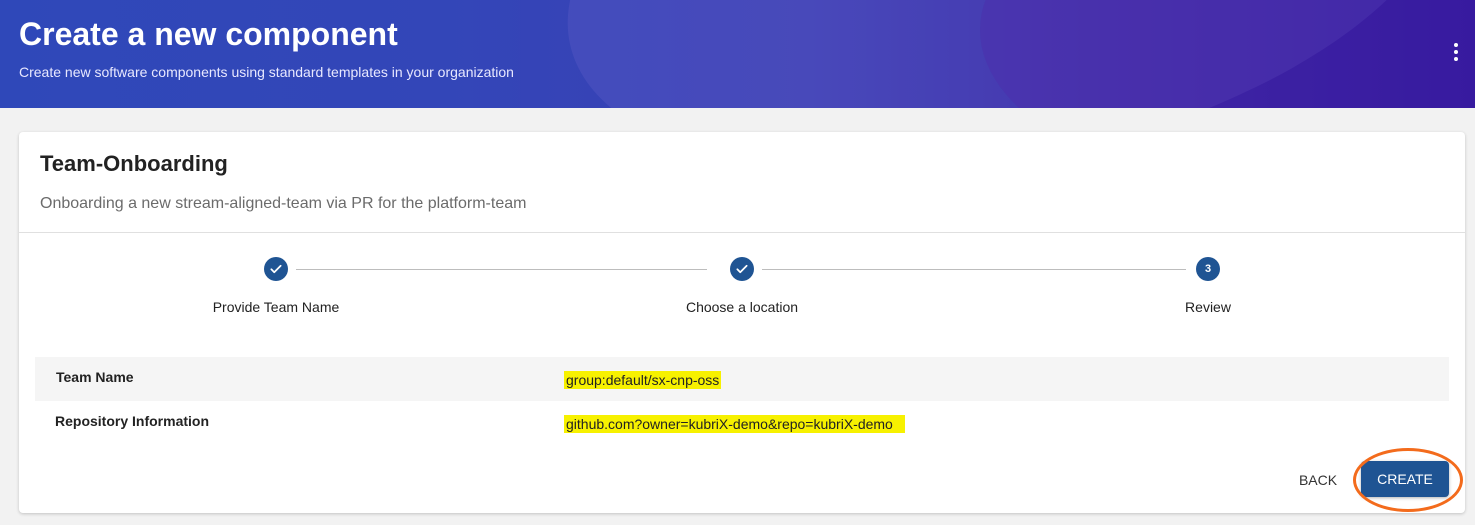 This screenshot has width=1475, height=525. What do you see at coordinates (132, 421) in the screenshot?
I see `review-key-repository-information: Repository Information` at bounding box center [132, 421].